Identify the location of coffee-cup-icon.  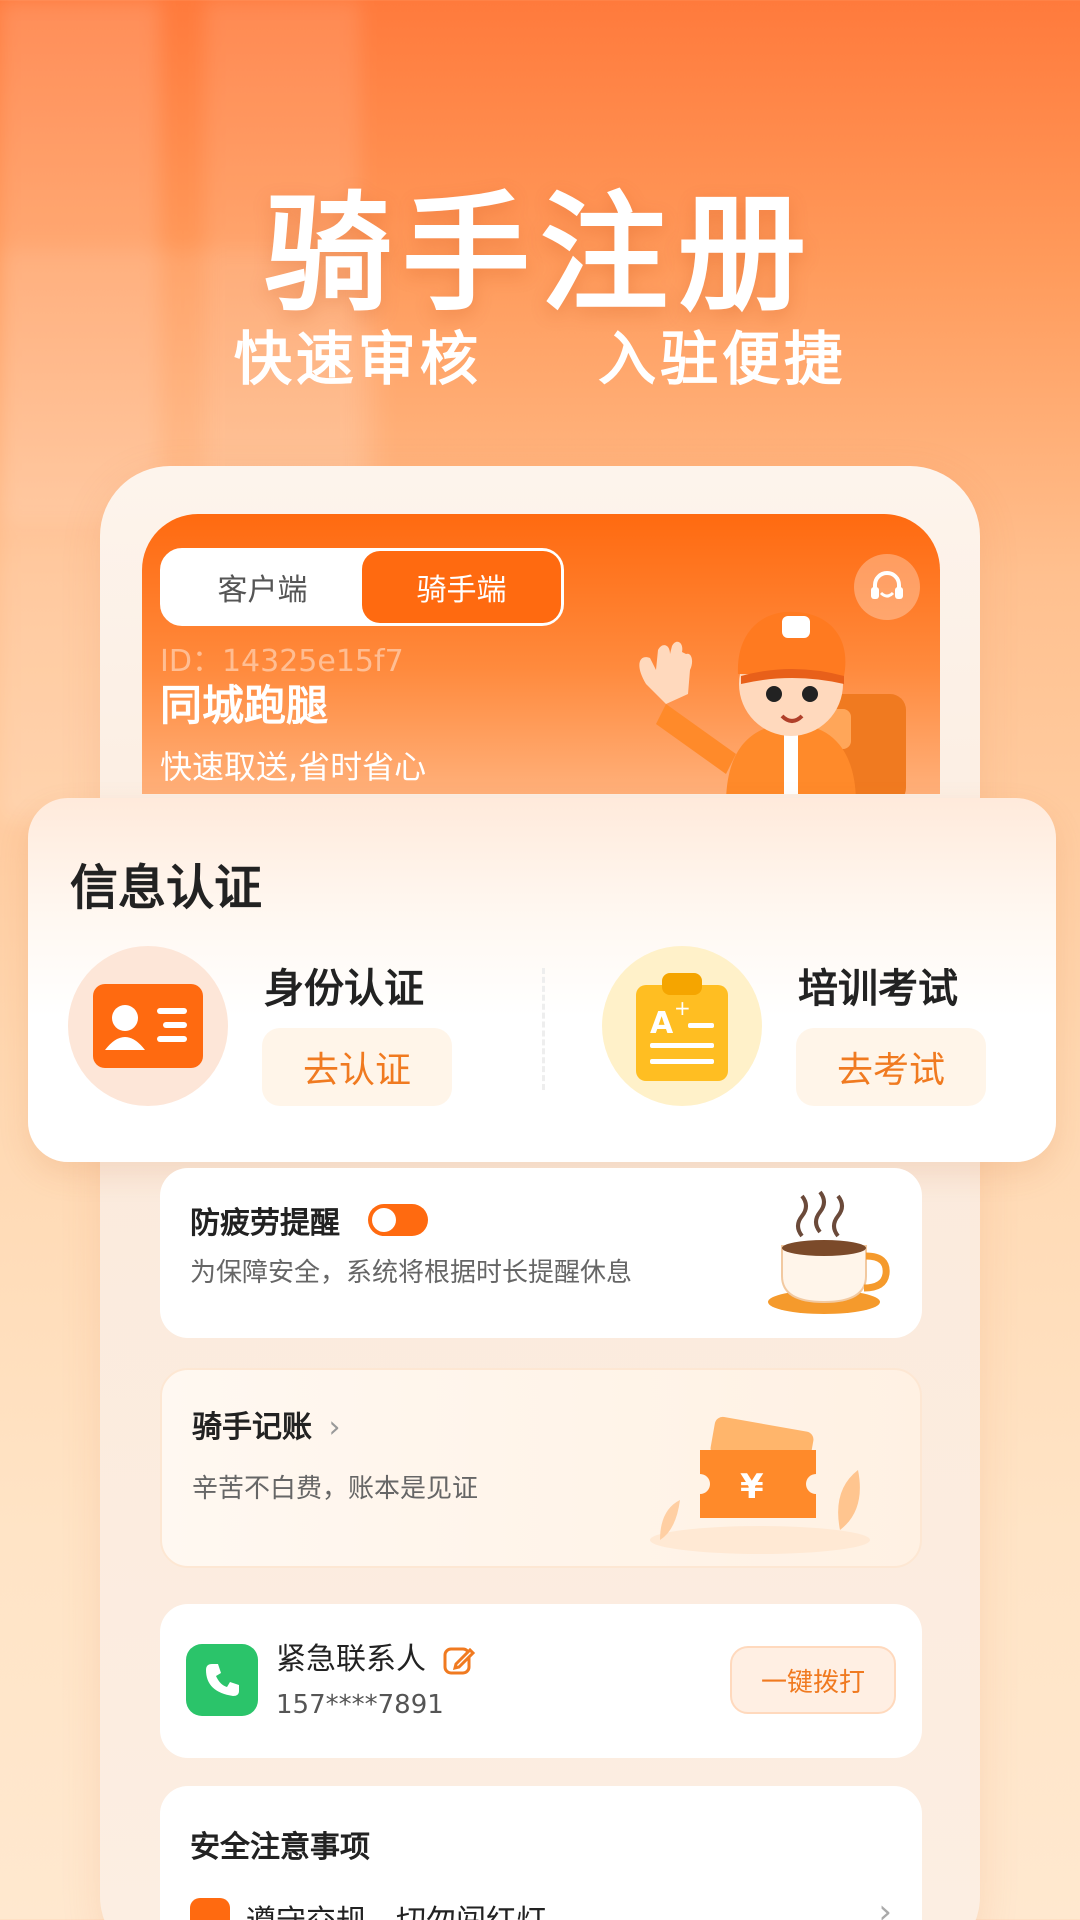
(829, 1252).